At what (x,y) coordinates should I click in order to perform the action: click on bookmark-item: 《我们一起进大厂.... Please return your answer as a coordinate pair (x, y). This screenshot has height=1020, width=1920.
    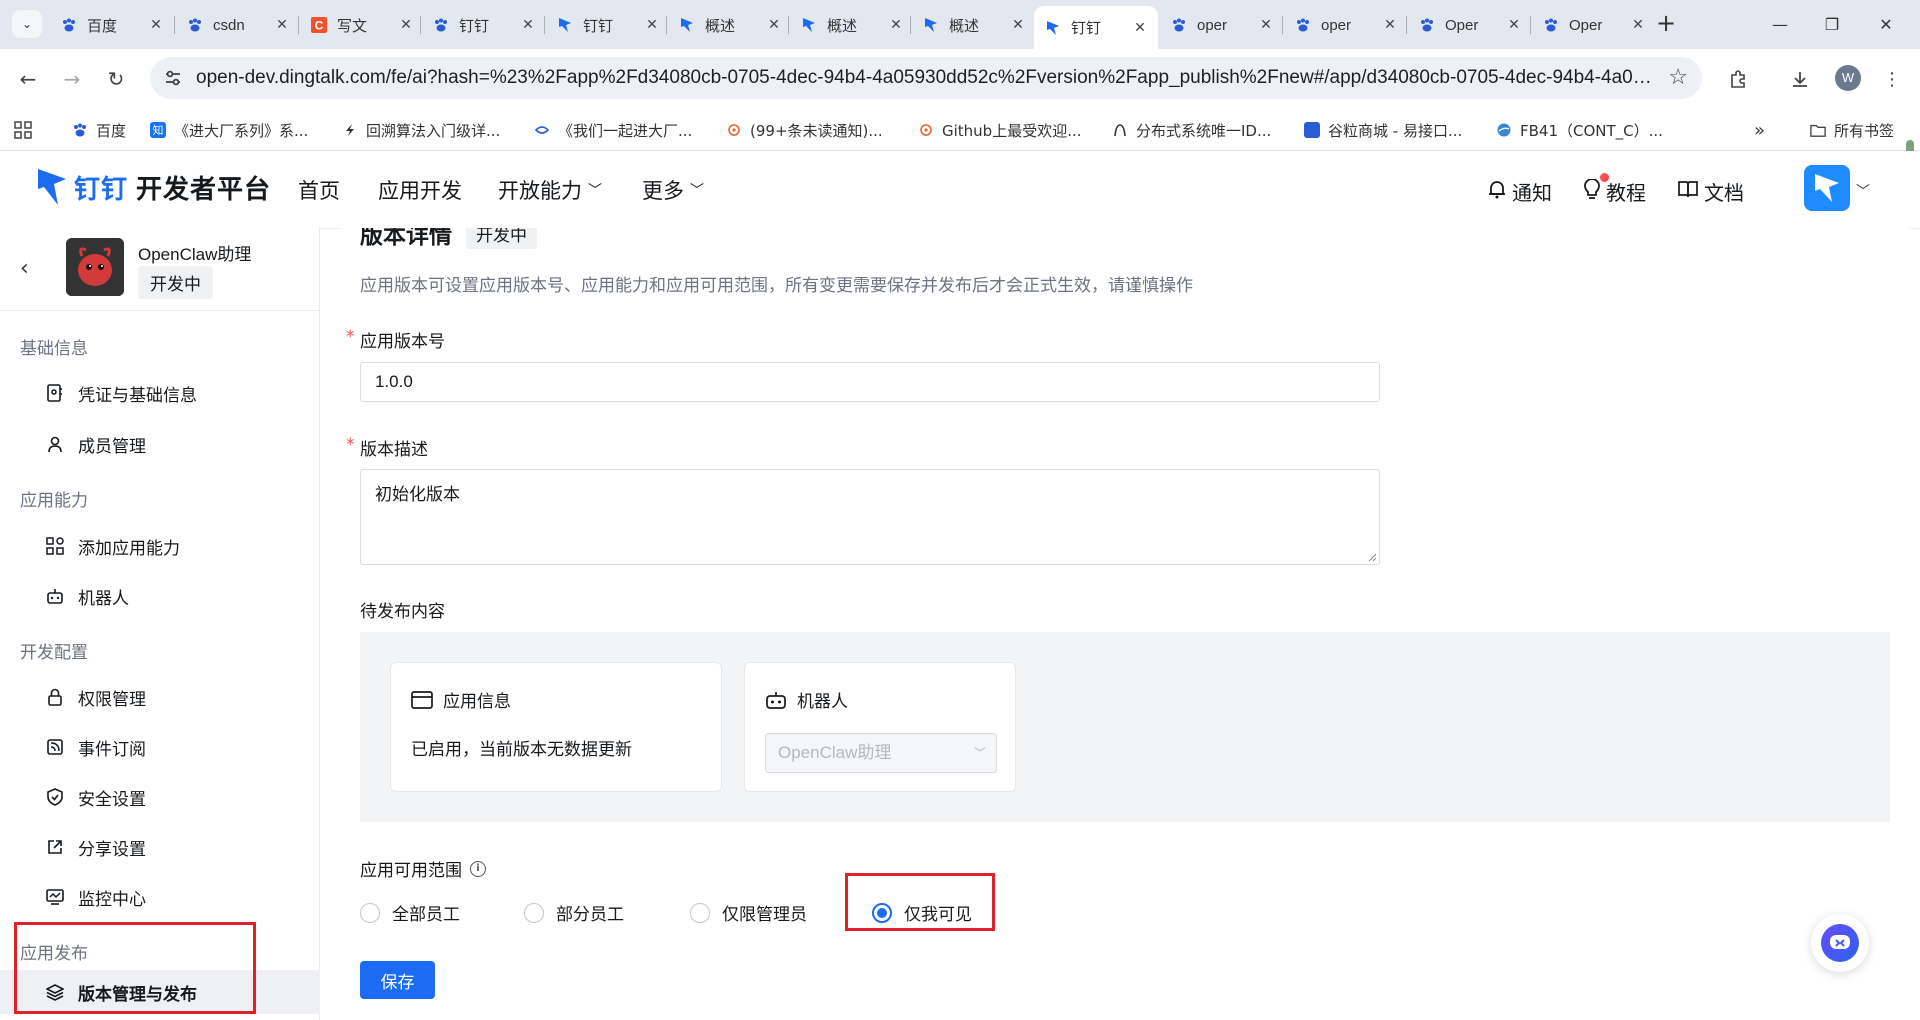
    Looking at the image, I should click on (613, 130).